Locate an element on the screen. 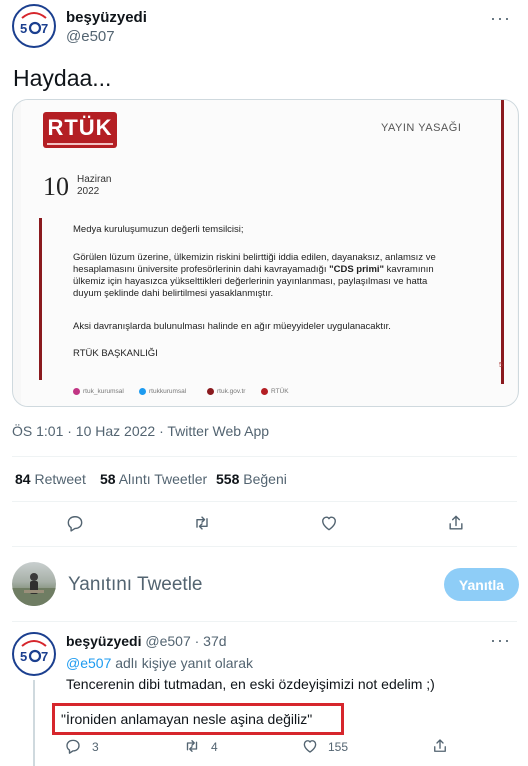  reply-quote: "İroniden anlamayan nesle aşina değiliz" is located at coordinates (187, 719).